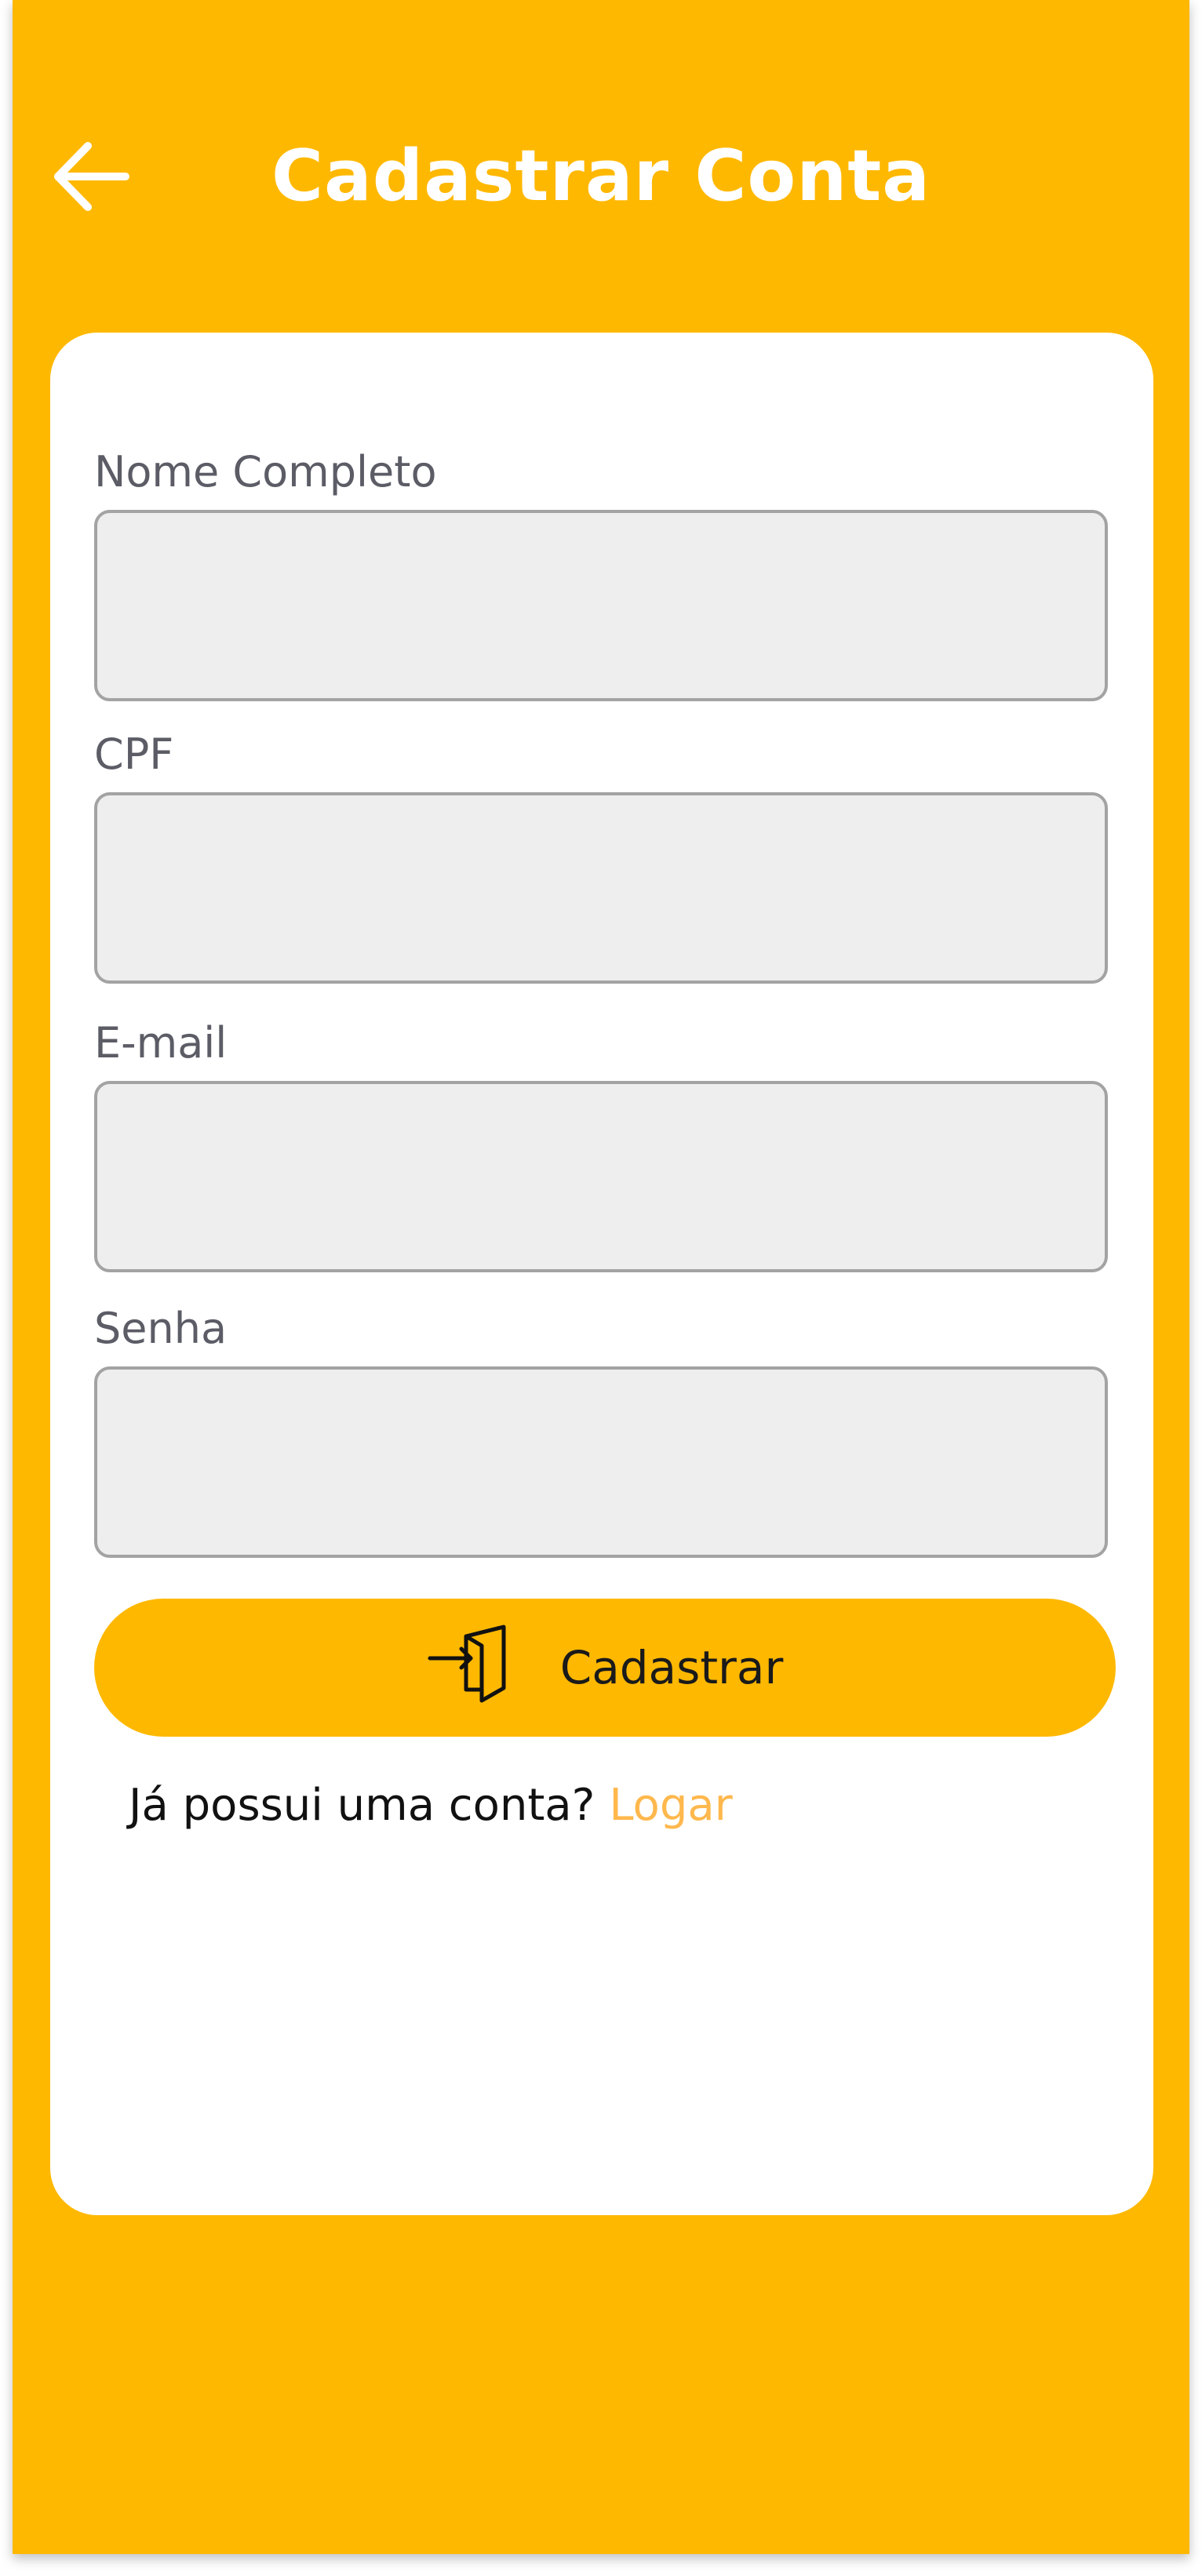 The width and height of the screenshot is (1202, 2576). I want to click on login-prompt: Já possui uma conta? Logar, so click(431, 1806).